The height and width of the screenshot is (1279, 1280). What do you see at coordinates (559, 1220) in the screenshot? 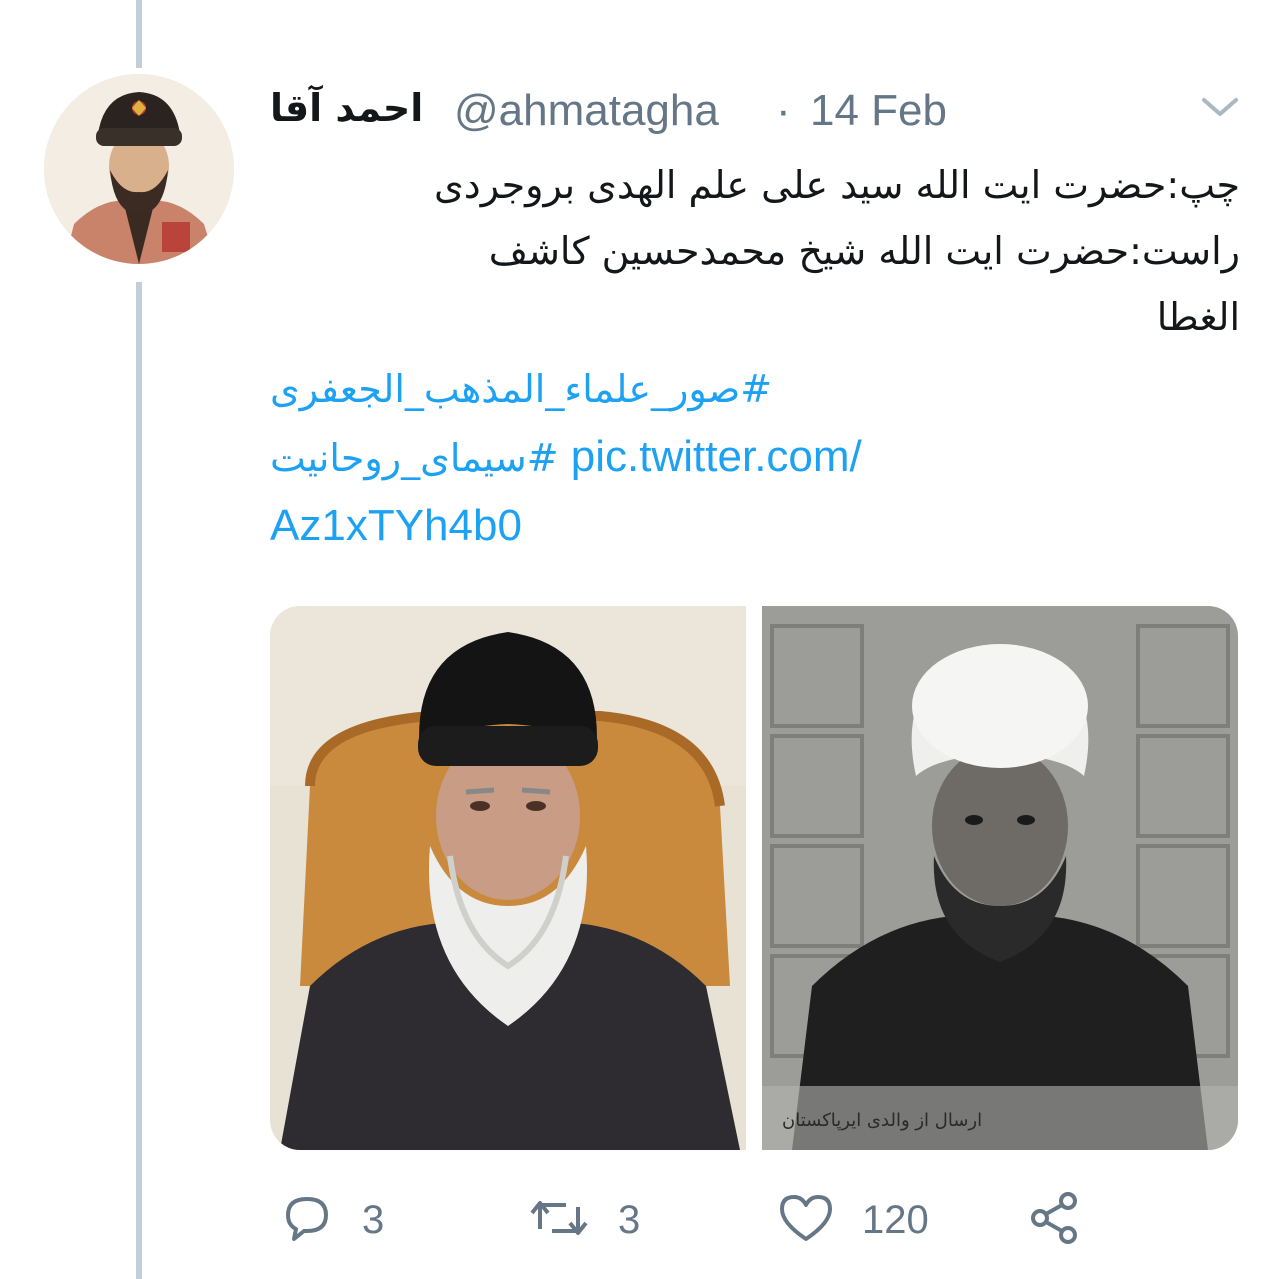
I see `retweet-icon` at bounding box center [559, 1220].